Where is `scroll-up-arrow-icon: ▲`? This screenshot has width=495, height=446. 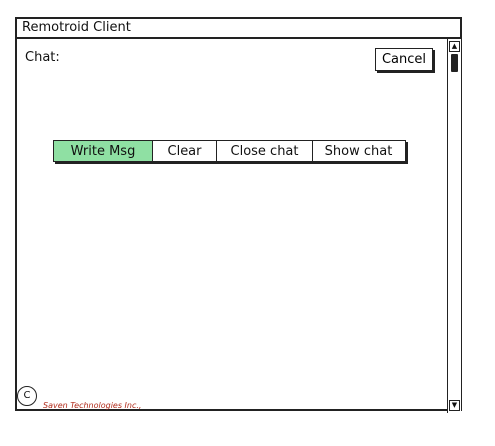
scroll-up-arrow-icon: ▲ is located at coordinates (454, 46).